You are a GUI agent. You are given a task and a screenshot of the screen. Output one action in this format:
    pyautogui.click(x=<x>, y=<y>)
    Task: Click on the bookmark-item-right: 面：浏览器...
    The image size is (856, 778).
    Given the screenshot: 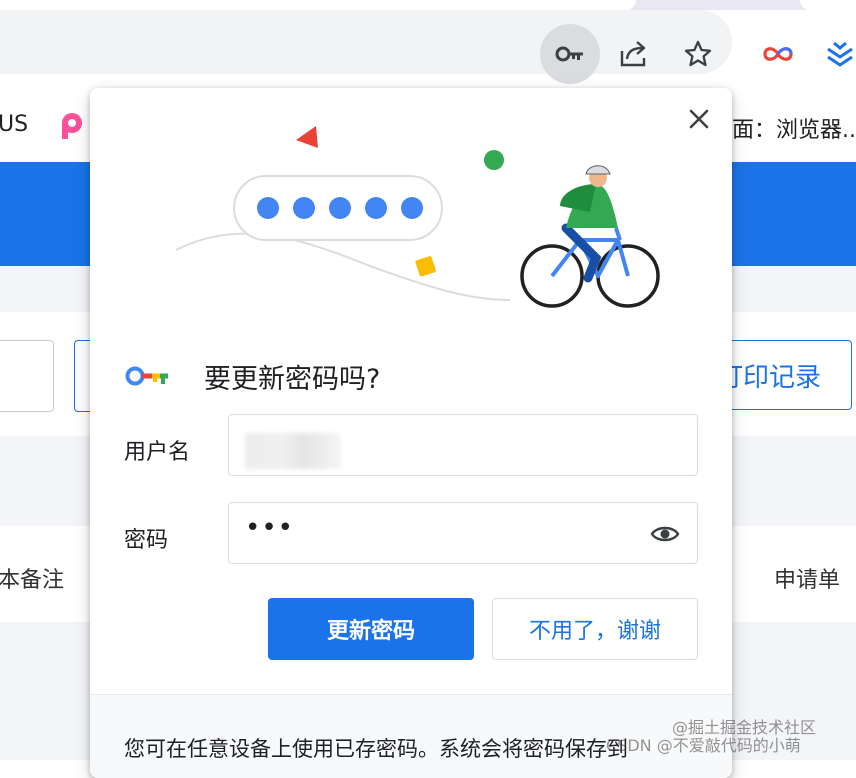 What is the action you would take?
    pyautogui.click(x=794, y=128)
    